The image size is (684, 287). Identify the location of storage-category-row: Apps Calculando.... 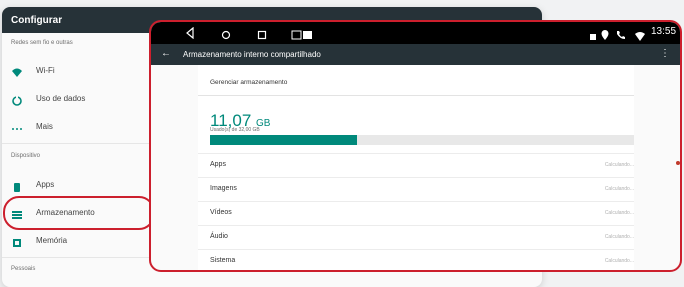
(422, 164).